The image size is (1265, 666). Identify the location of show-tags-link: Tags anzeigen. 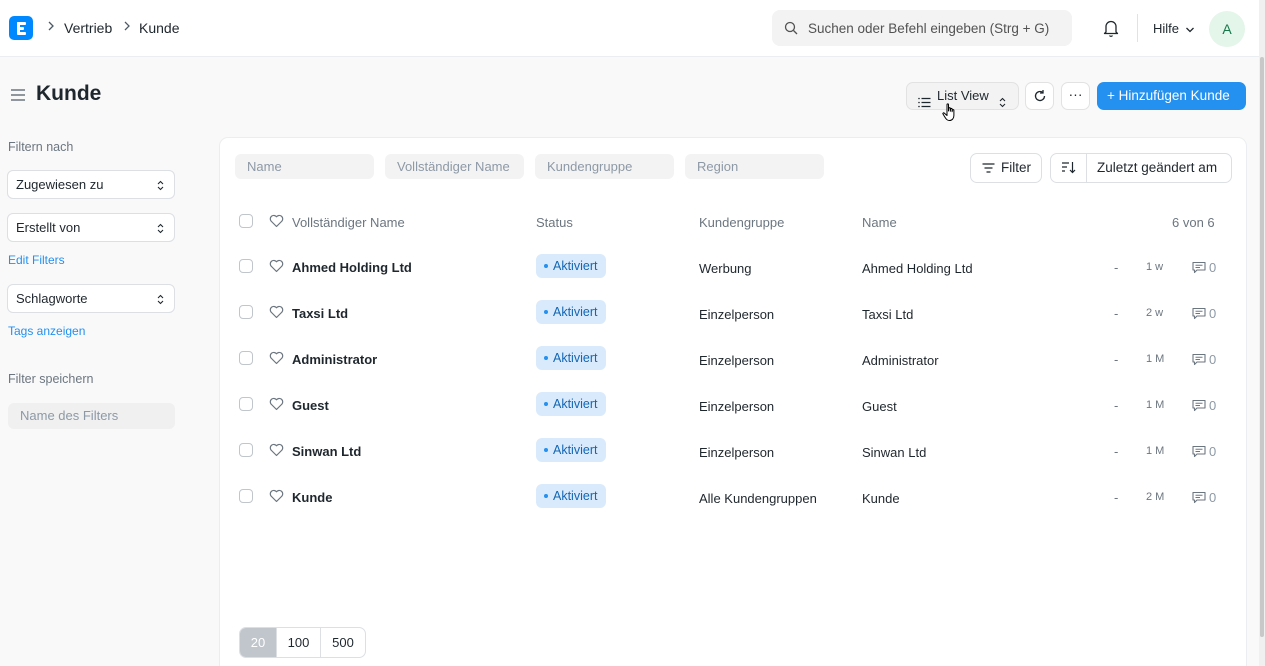
(46, 331).